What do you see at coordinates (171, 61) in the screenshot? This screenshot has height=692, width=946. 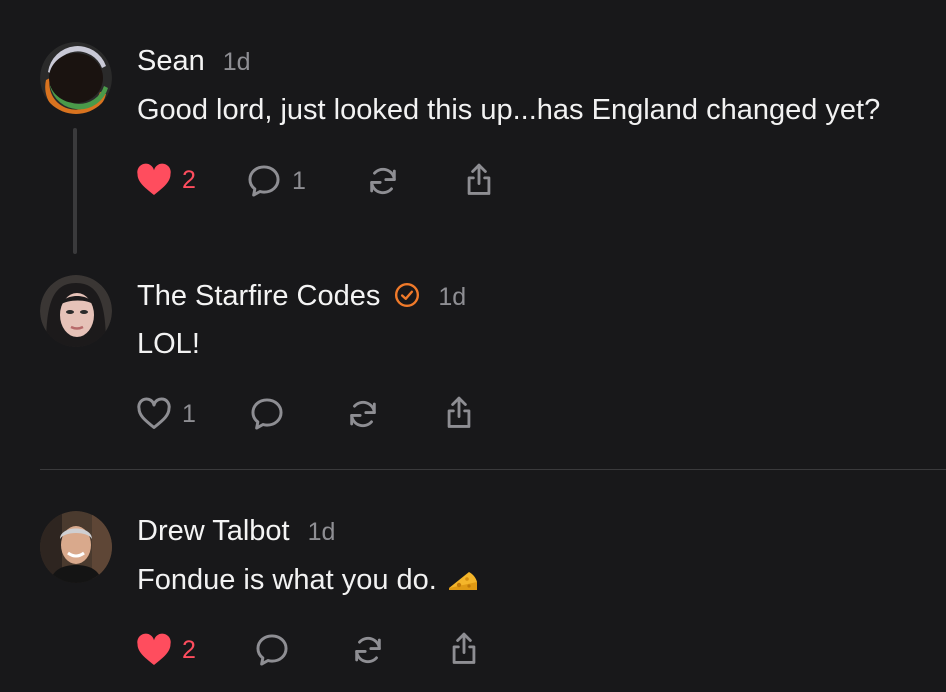 I see `author-name: Sean` at bounding box center [171, 61].